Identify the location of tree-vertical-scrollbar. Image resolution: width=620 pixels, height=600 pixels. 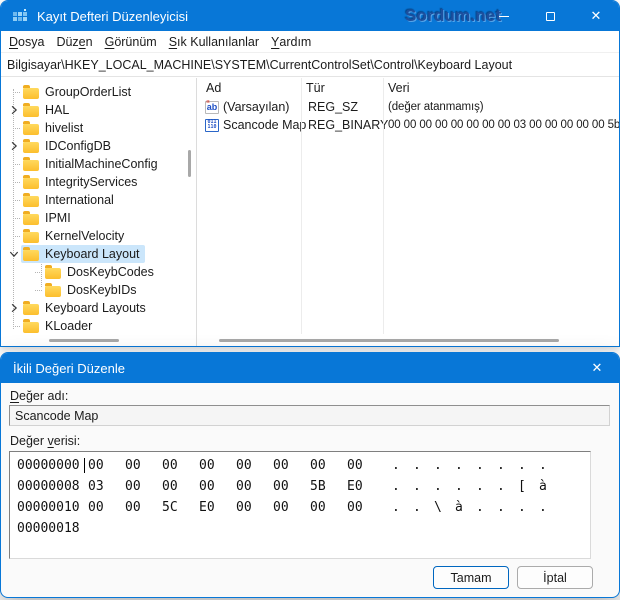
(189, 163).